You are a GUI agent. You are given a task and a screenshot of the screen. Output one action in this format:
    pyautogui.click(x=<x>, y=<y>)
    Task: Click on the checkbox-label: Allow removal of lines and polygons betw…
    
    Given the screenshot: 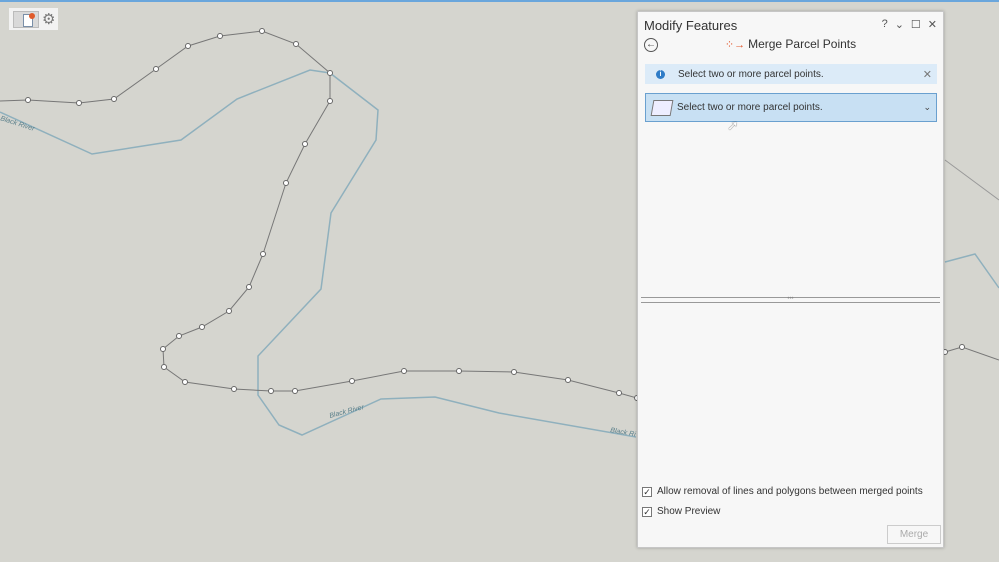 What is the action you would take?
    pyautogui.click(x=790, y=491)
    